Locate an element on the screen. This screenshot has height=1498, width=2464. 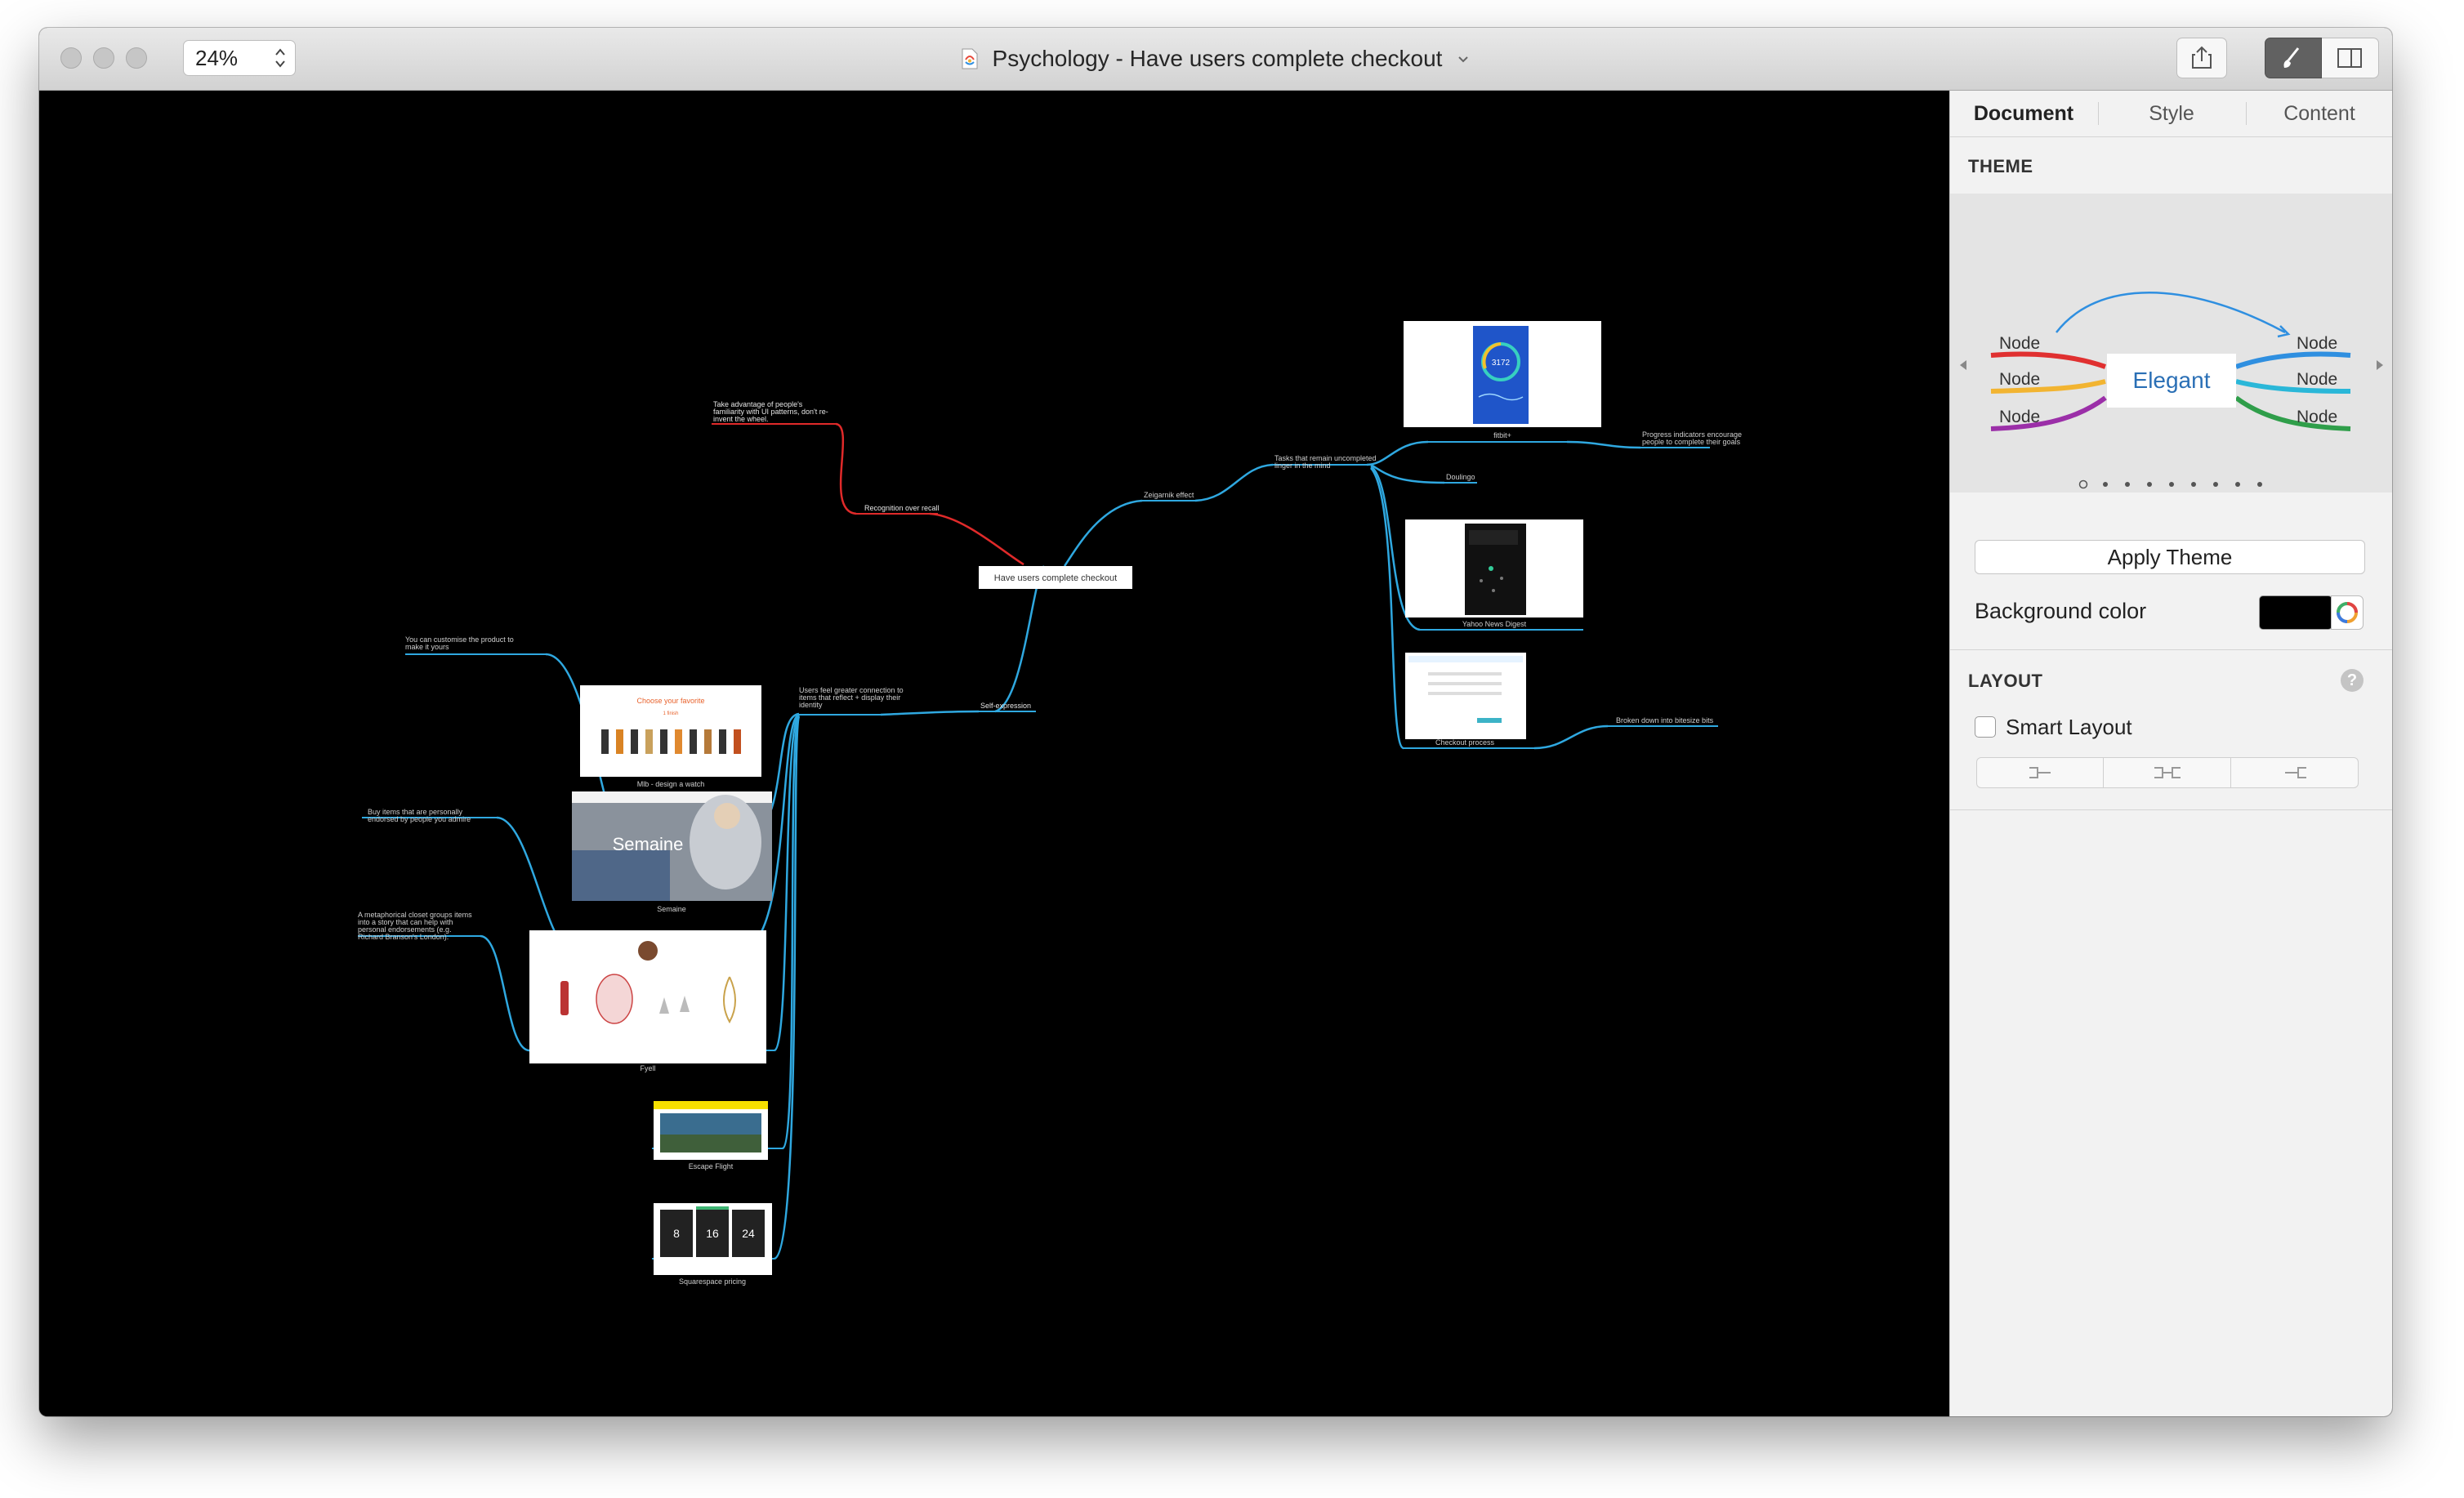
tab-style: Style is located at coordinates (2171, 114).